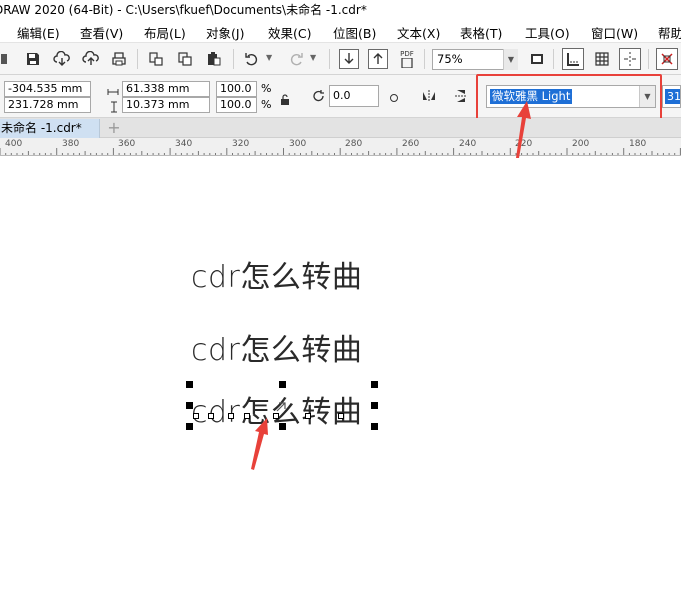  Describe the element at coordinates (156, 59) in the screenshot. I see `cut-icon` at that location.